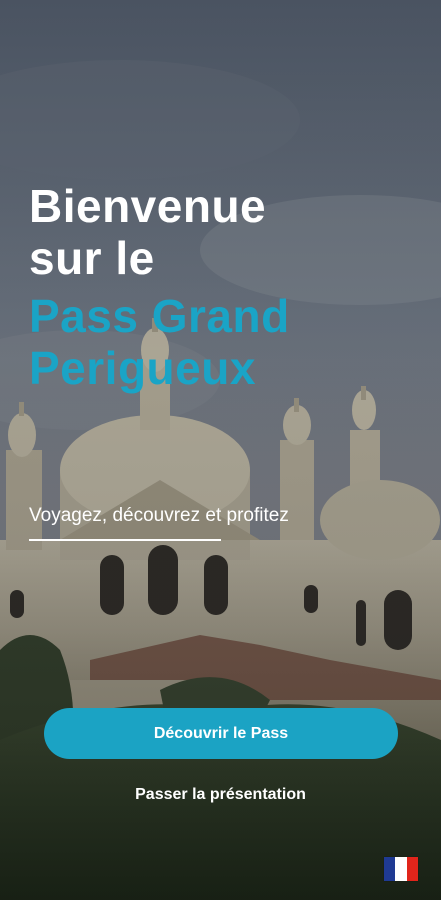  Describe the element at coordinates (159, 287) in the screenshot. I see `welcome-heading: Bienvenue sur le Pass Grand Perigueux` at that location.